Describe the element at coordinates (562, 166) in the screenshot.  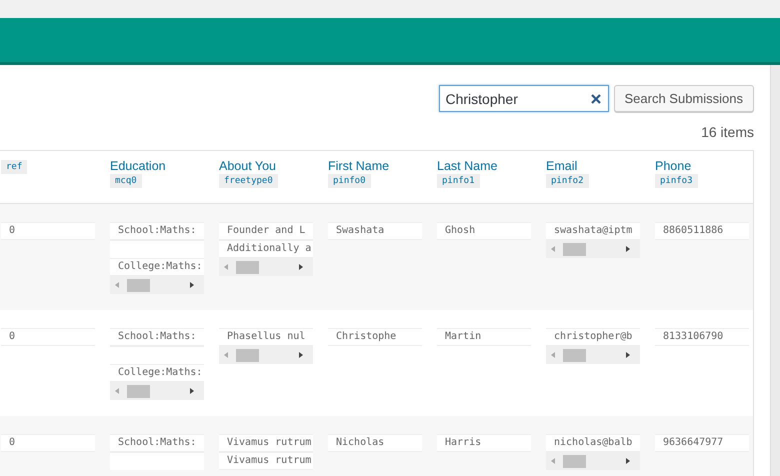
I see `column-header: Email` at that location.